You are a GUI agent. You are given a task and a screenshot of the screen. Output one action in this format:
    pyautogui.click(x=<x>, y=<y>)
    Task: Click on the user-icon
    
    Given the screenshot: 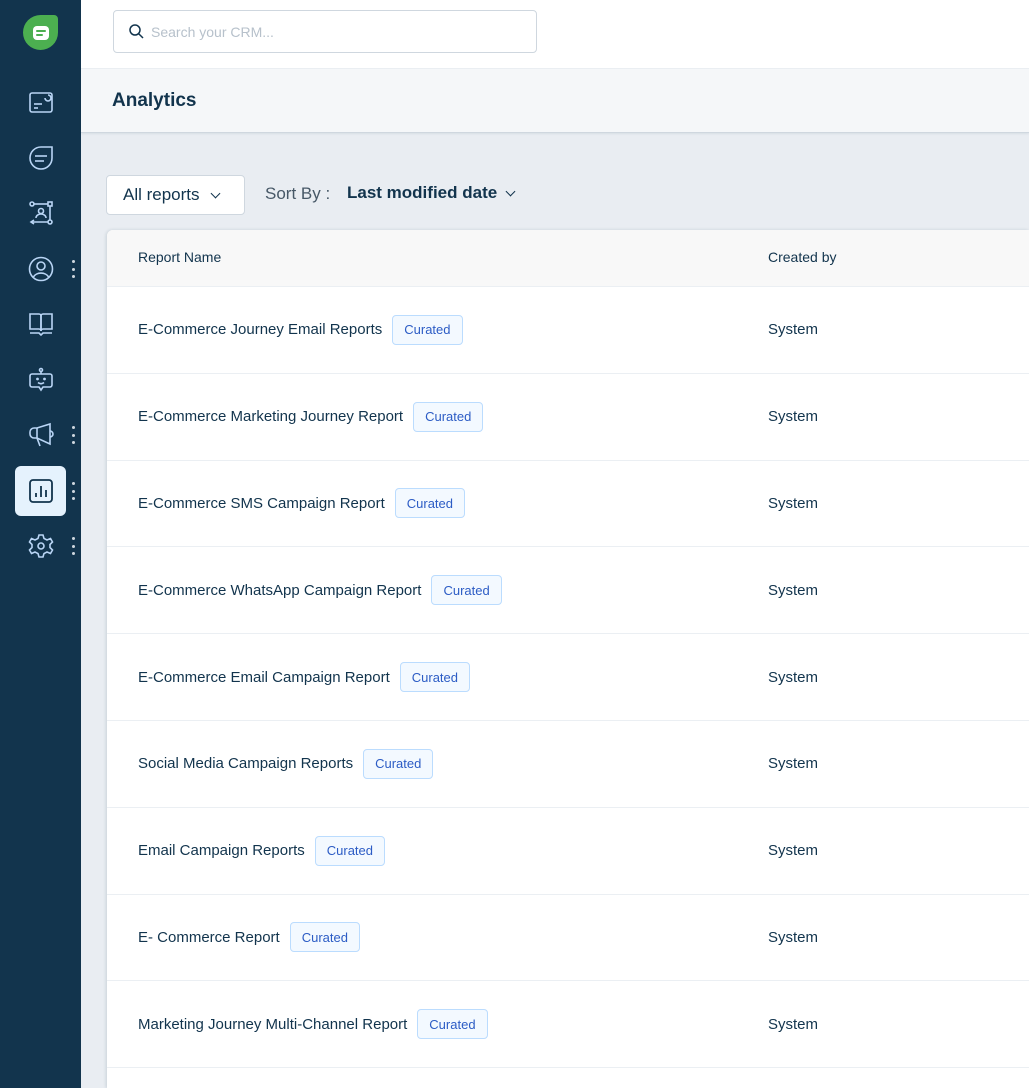 What is the action you would take?
    pyautogui.click(x=40, y=269)
    